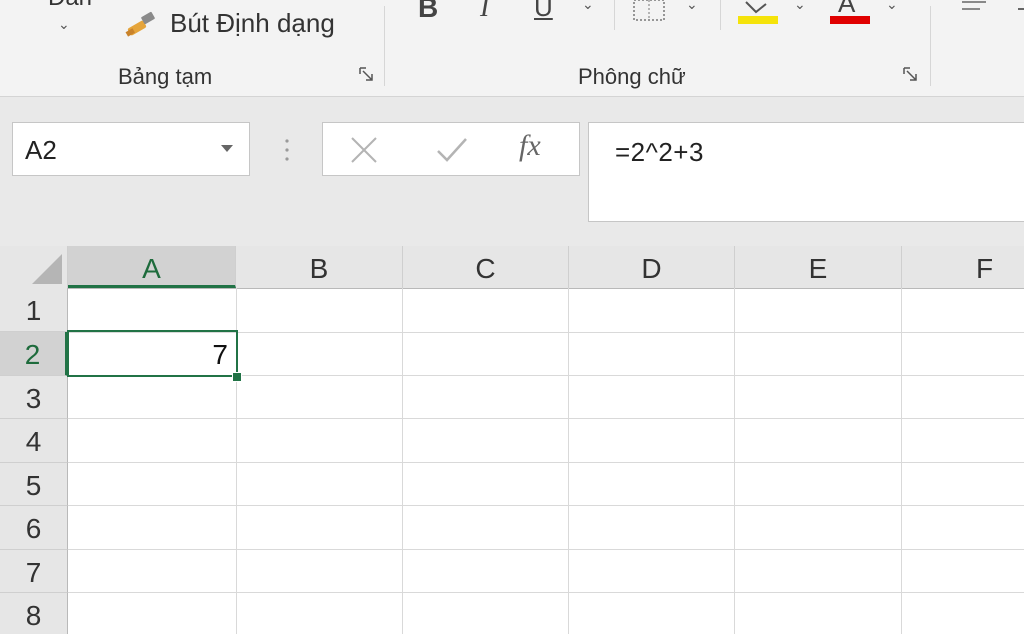  I want to click on column-header-b: B, so click(319, 267).